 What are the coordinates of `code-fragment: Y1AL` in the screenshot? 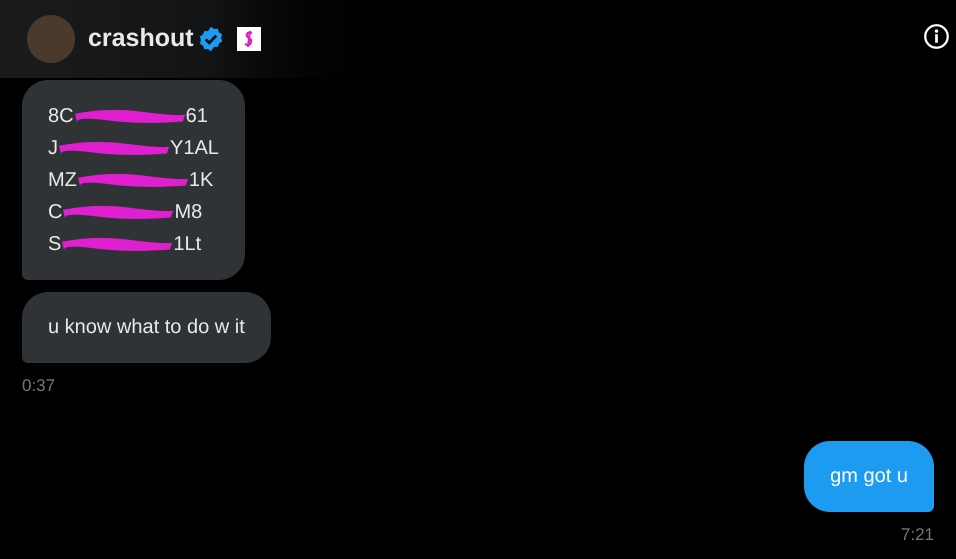 It's located at (194, 148).